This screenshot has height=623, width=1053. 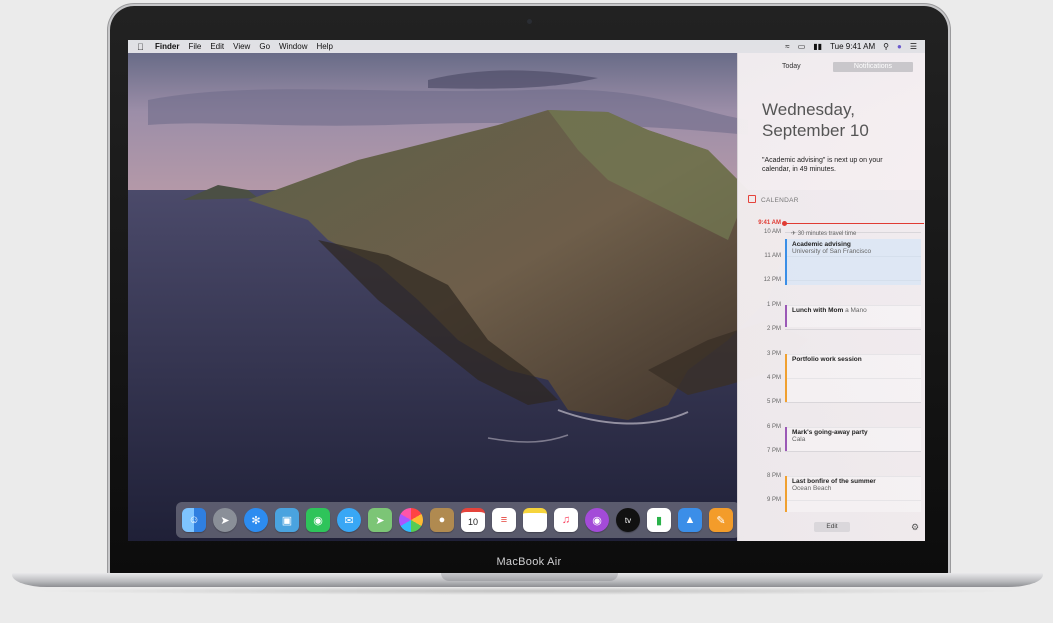 I want to click on base-shadow, so click(x=527, y=591).